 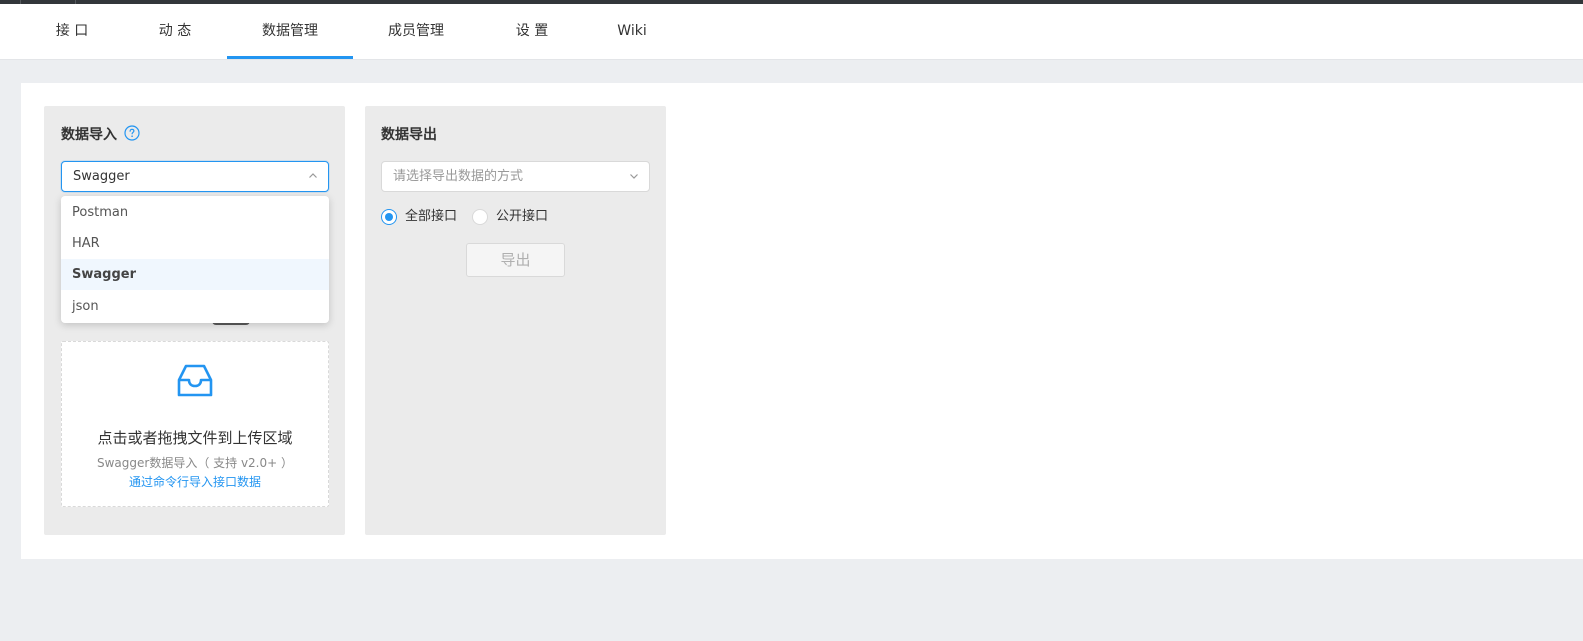 I want to click on option-json: json, so click(x=195, y=306).